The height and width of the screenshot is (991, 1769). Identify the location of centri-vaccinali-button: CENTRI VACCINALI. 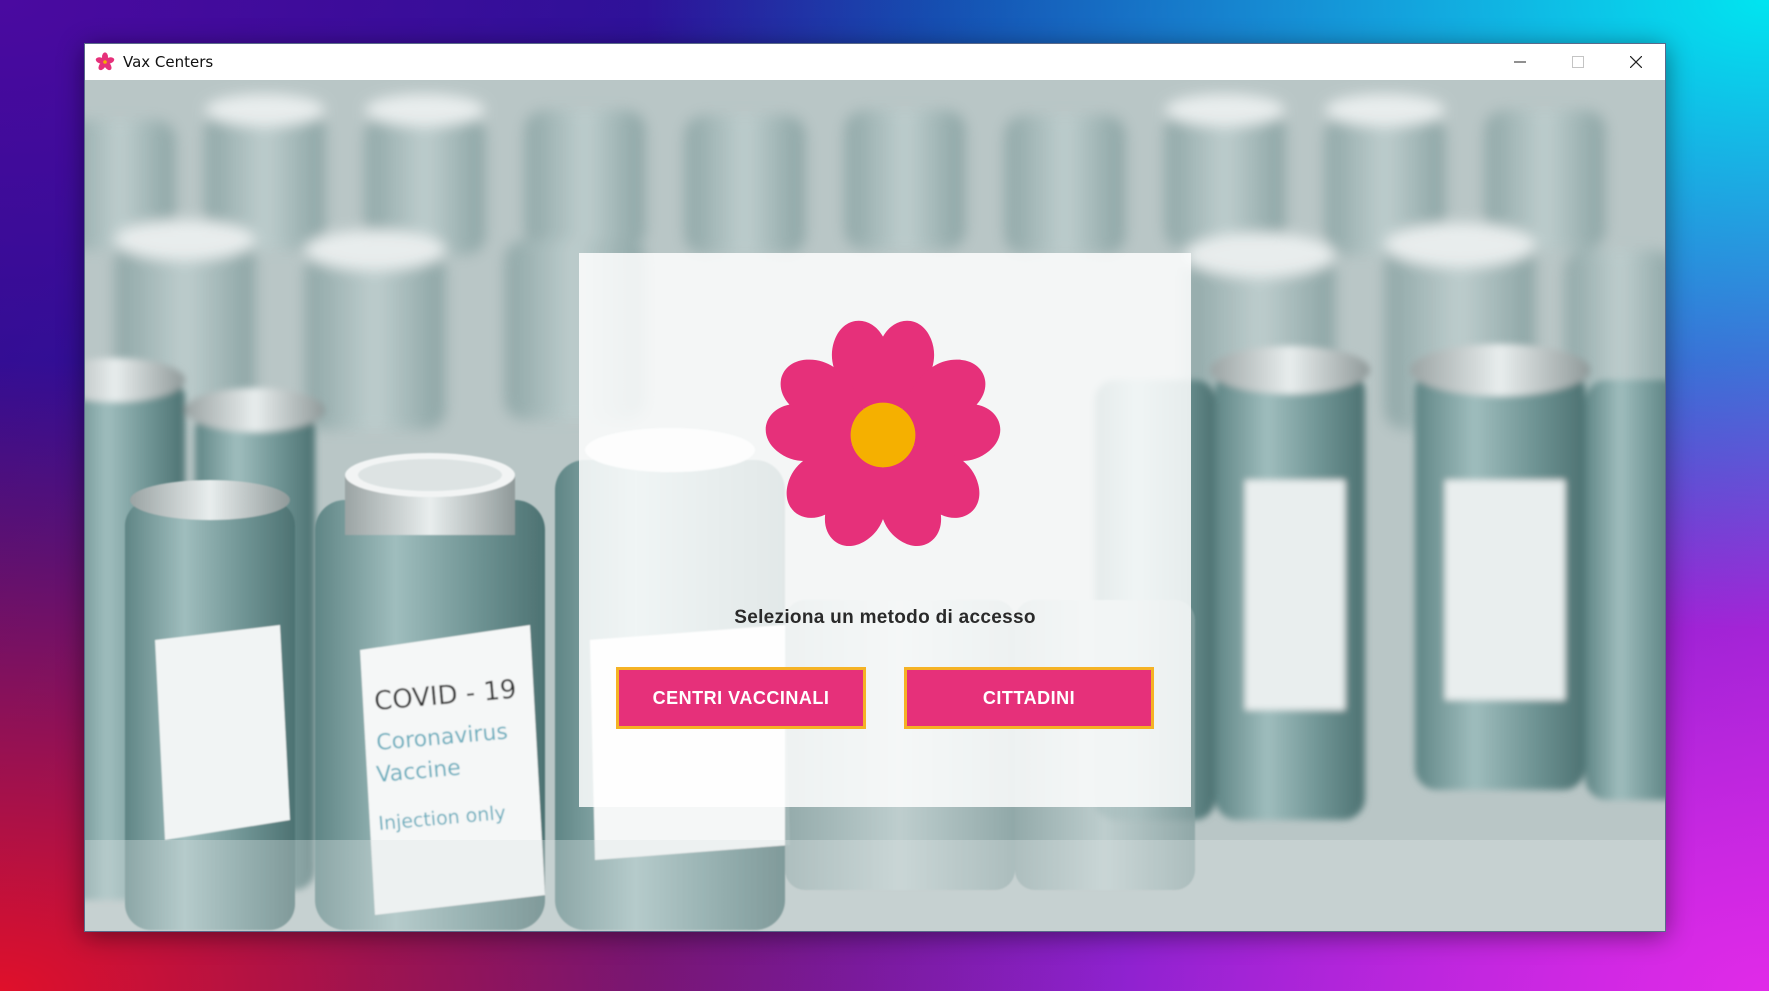
(741, 698).